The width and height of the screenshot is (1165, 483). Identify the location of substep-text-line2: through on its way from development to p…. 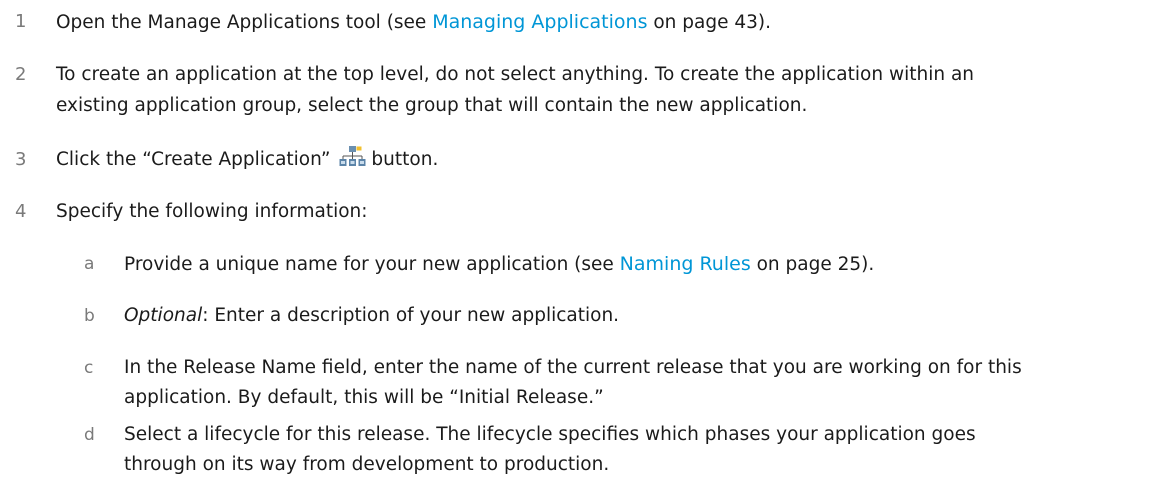
(367, 464).